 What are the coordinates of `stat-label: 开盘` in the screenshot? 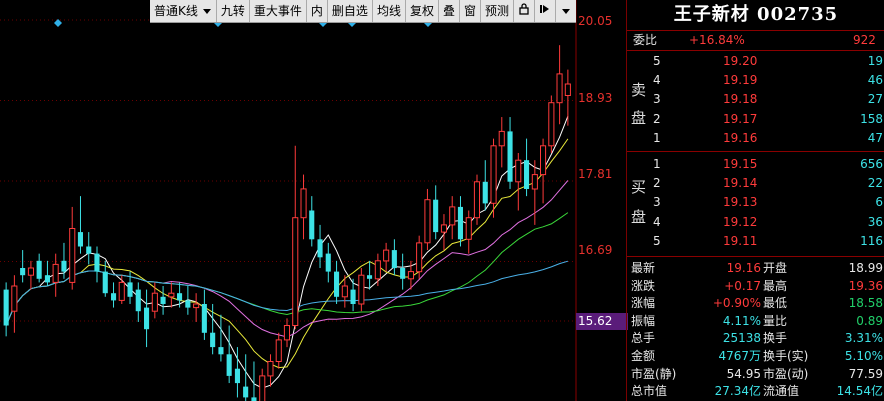 It's located at (775, 268).